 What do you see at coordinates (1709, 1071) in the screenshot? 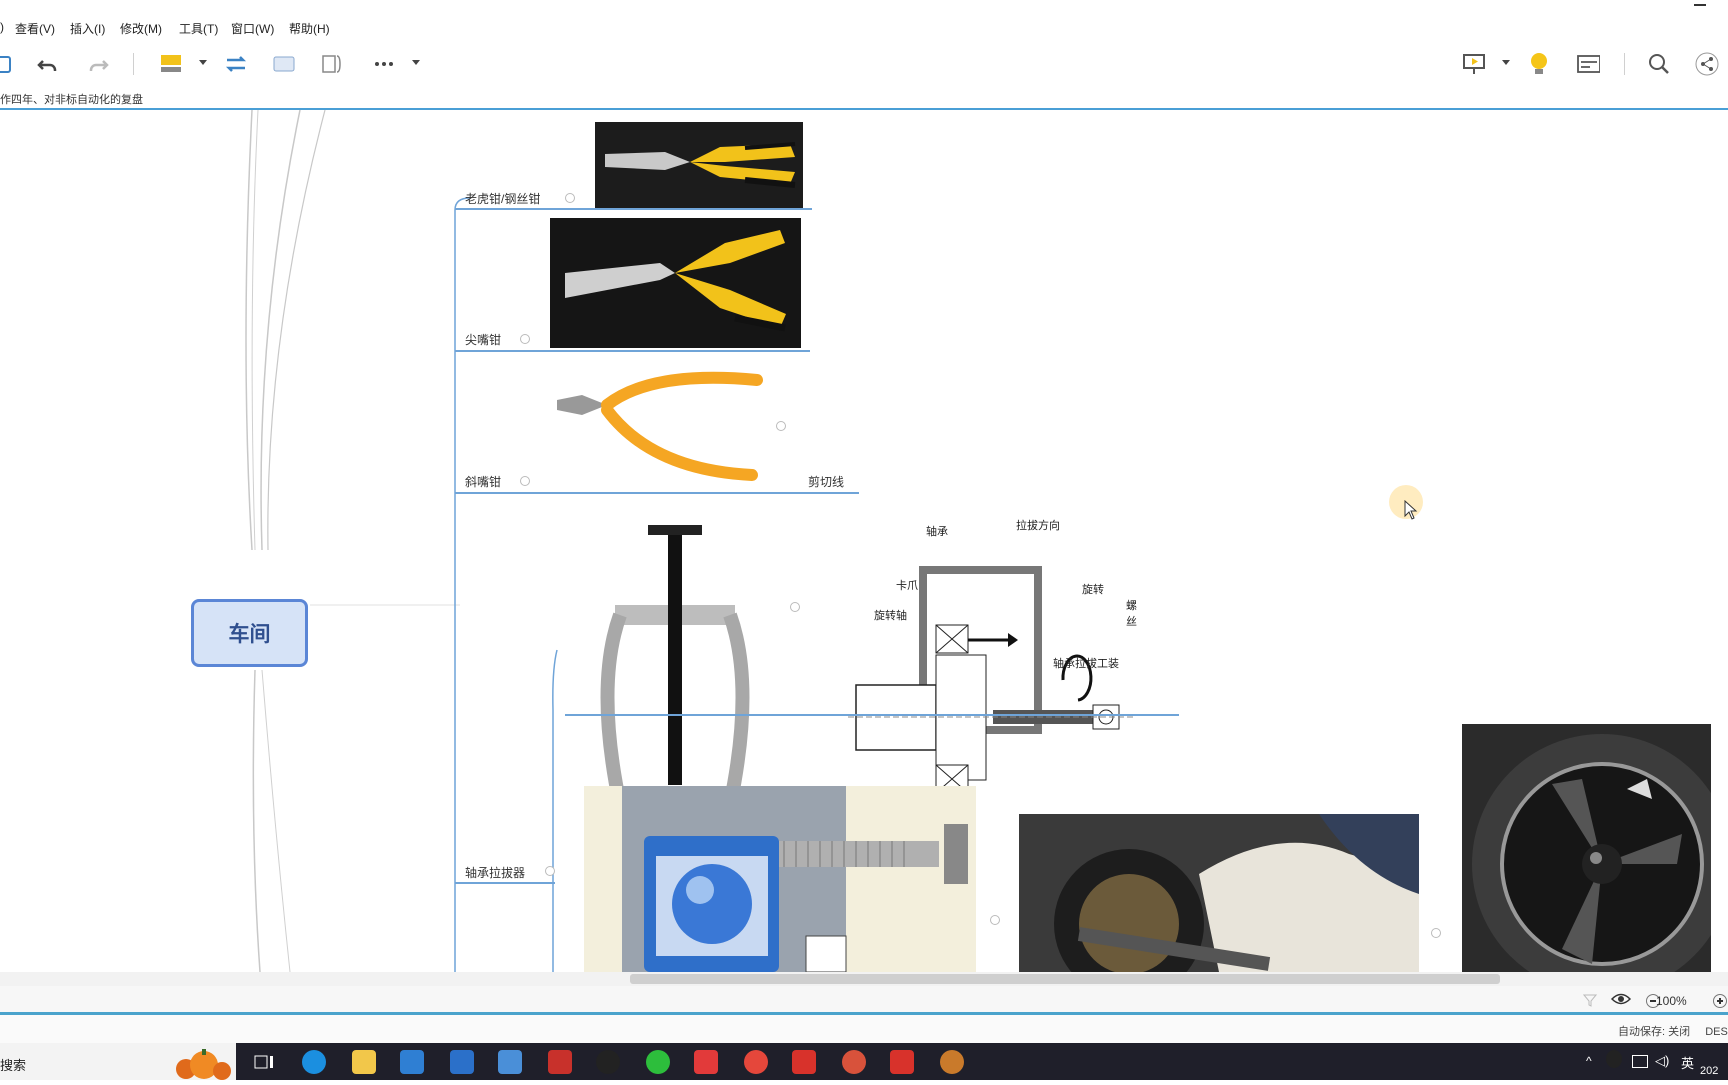
I see `clock-date: 202` at bounding box center [1709, 1071].